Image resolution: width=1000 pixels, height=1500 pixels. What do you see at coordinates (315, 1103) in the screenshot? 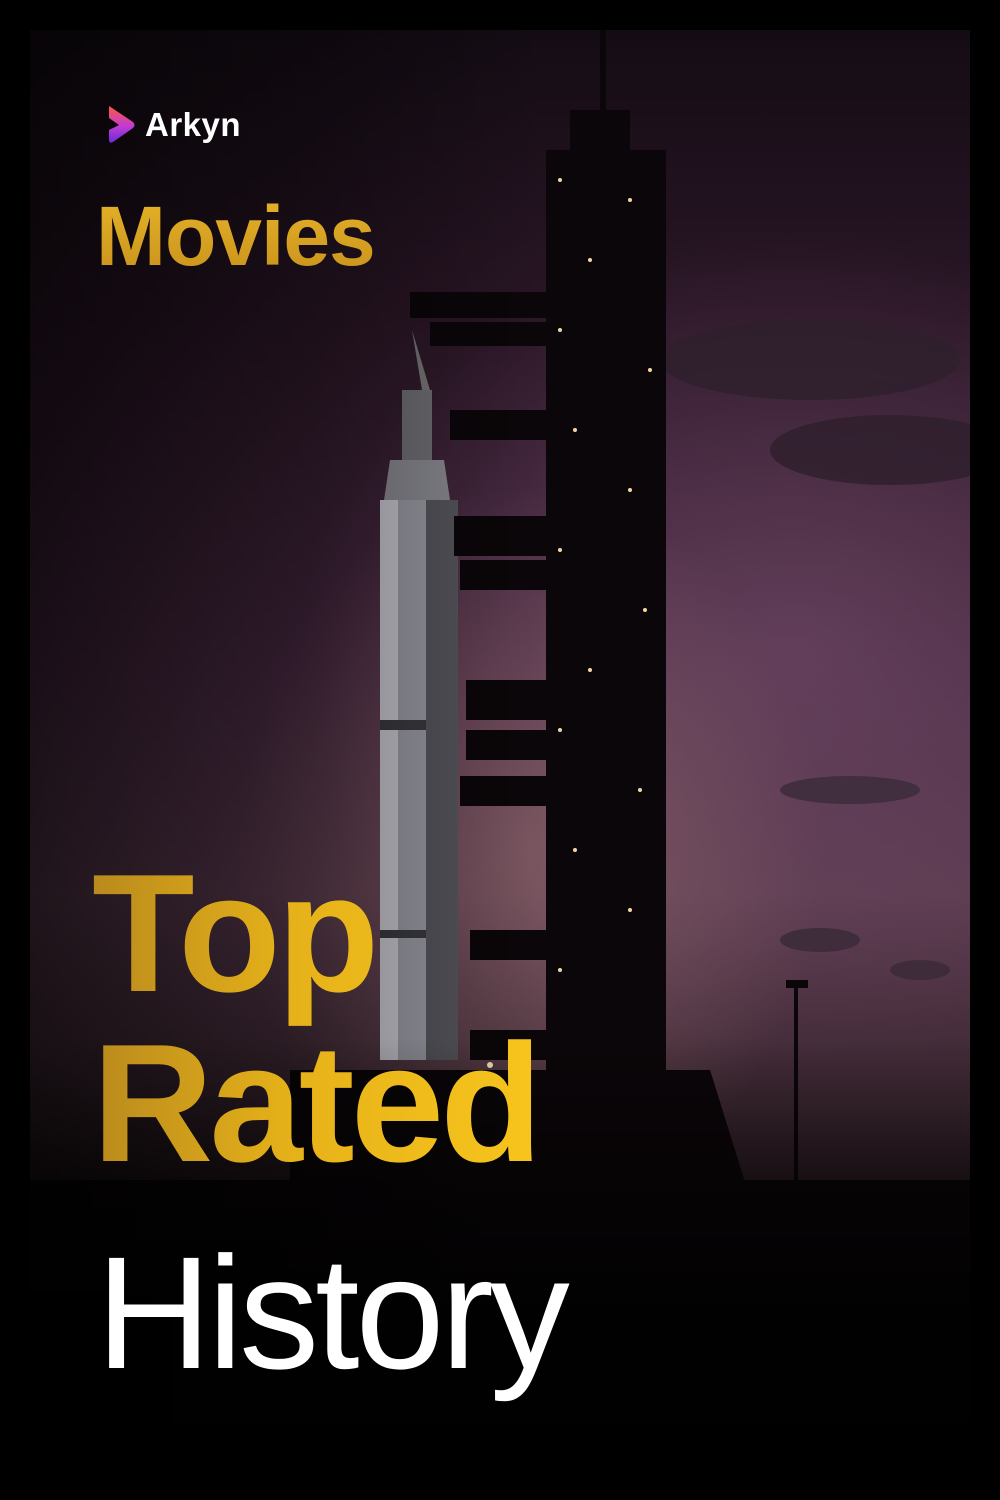
I see `headline-line-2: Rated` at bounding box center [315, 1103].